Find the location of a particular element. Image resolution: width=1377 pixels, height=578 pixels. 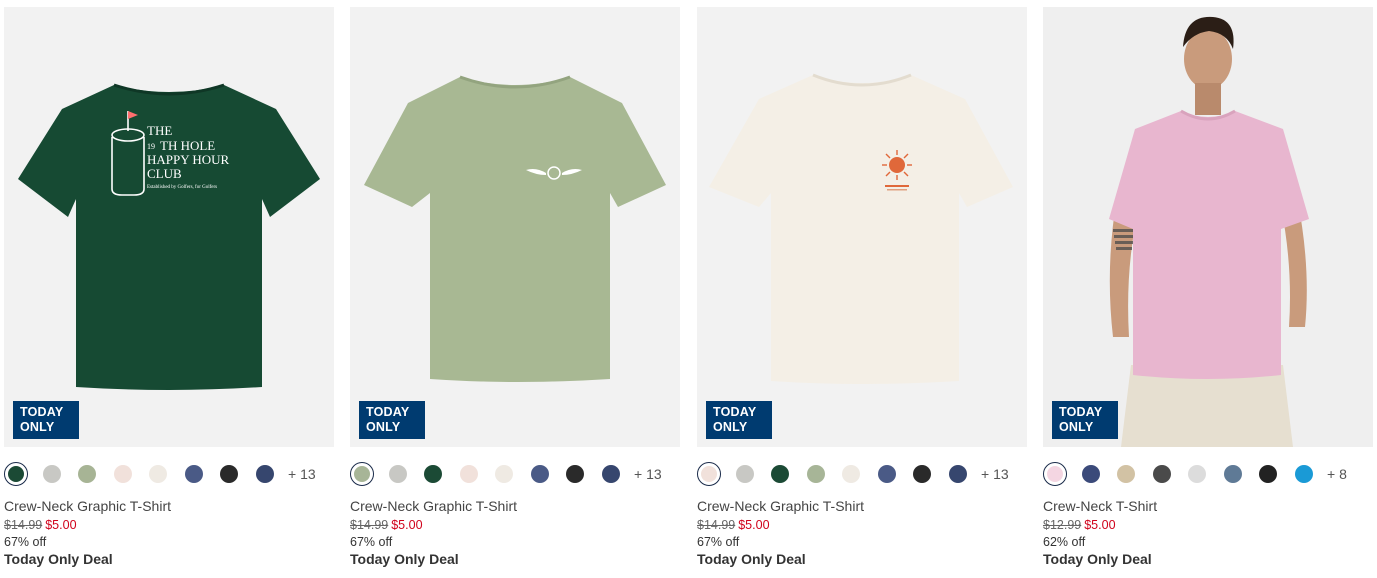

graphic-line-2: 19 is located at coordinates (151, 146).